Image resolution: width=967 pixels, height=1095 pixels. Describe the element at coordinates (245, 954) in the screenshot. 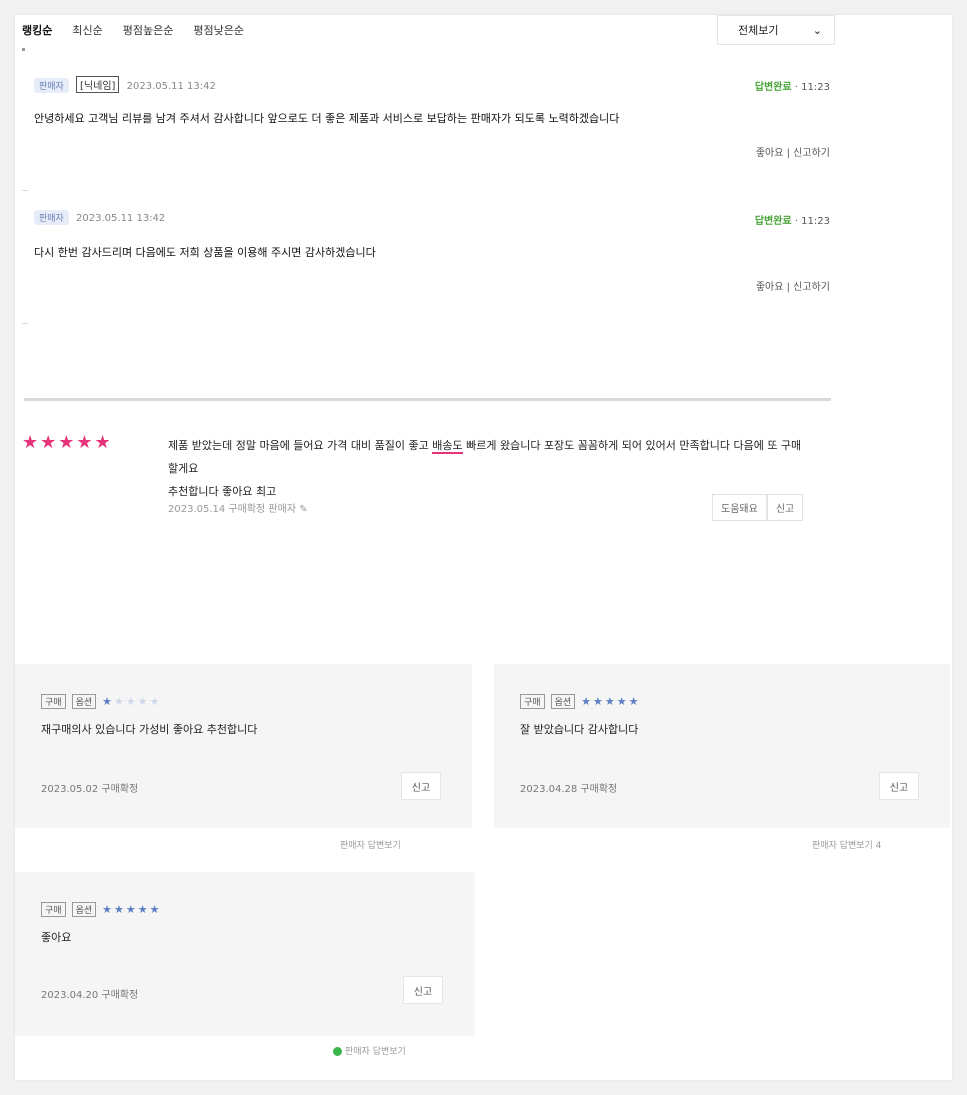

I see `sub-review-card: 구매 옵션 ★★★★★ 좋아요 2023.04.20 구매확정 신고` at that location.